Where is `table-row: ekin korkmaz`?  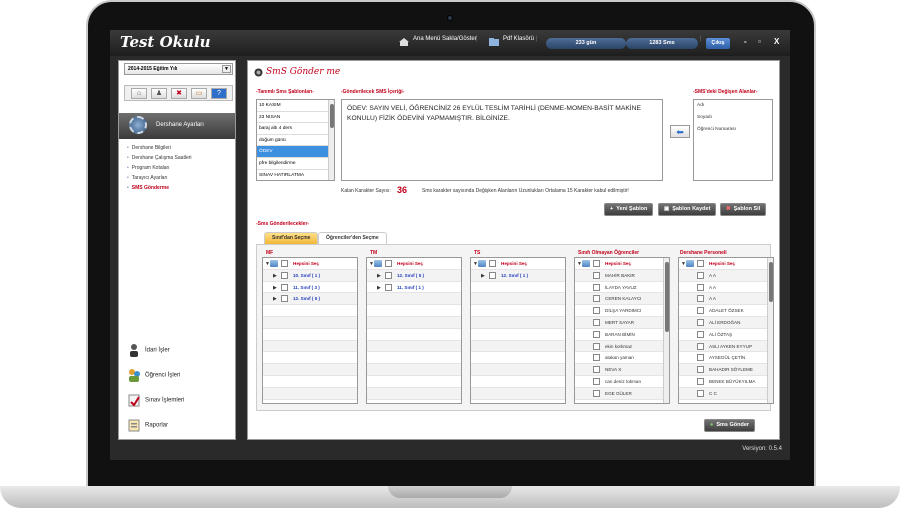 table-row: ekin korkmaz is located at coordinates (622, 346).